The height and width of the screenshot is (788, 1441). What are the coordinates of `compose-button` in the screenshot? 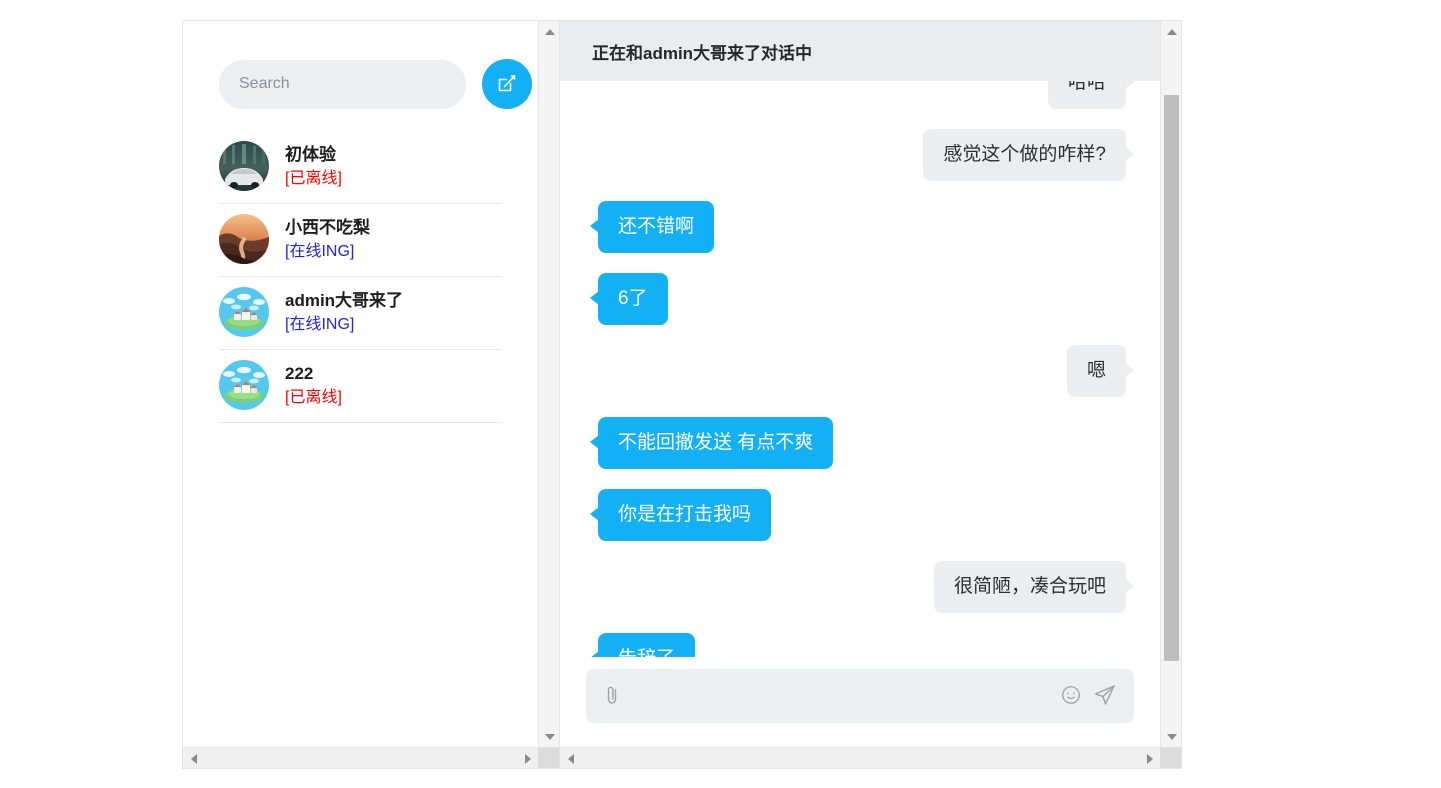 It's located at (507, 84).